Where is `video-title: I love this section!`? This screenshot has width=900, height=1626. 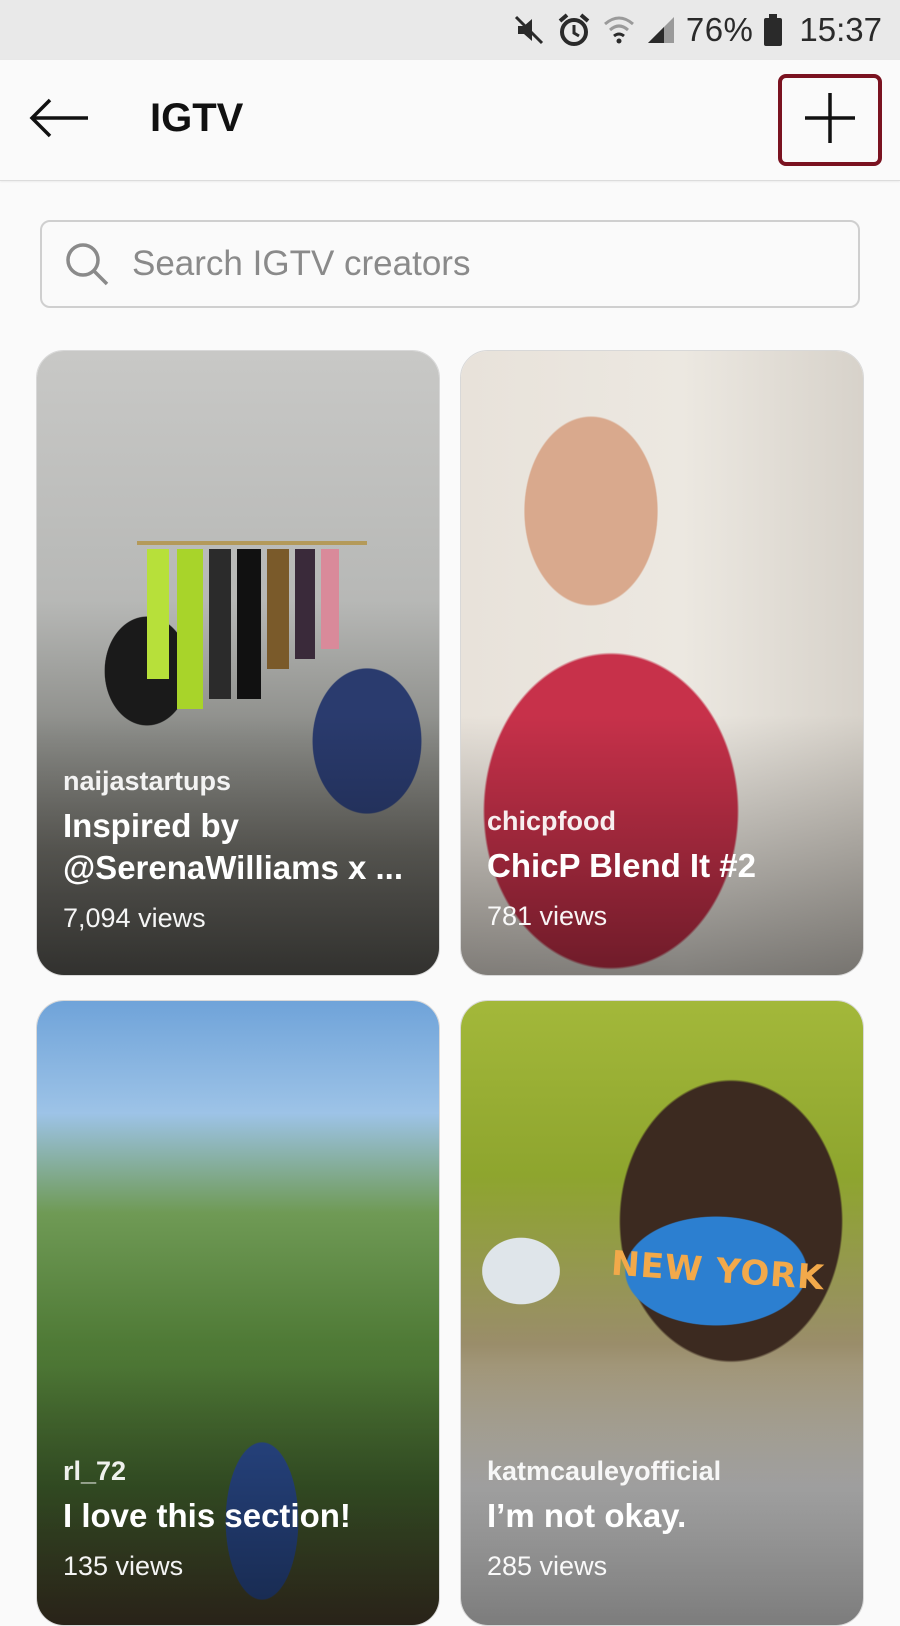
video-title: I love this section! is located at coordinates (207, 1515).